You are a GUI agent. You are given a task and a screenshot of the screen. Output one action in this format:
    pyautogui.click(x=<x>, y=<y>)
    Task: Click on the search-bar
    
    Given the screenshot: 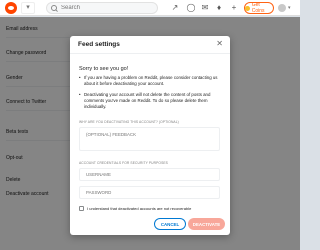 What is the action you would take?
    pyautogui.click(x=102, y=8)
    